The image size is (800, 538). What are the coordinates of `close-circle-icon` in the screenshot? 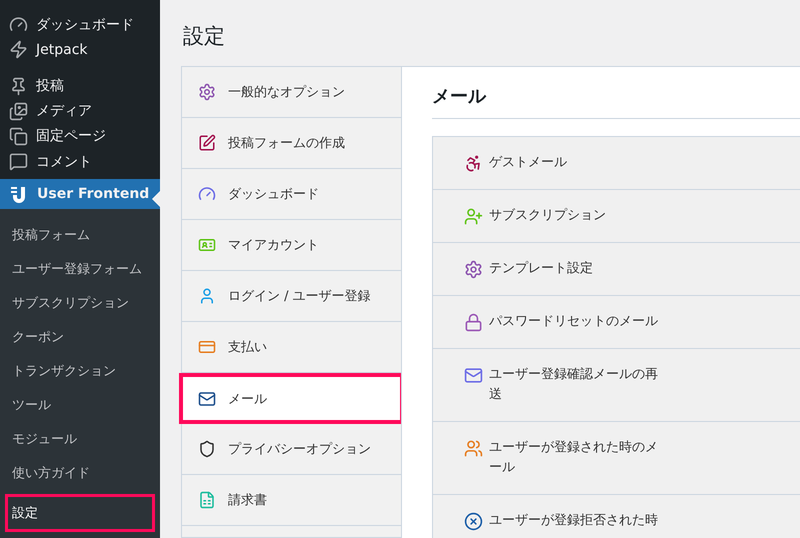 It's located at (473, 521).